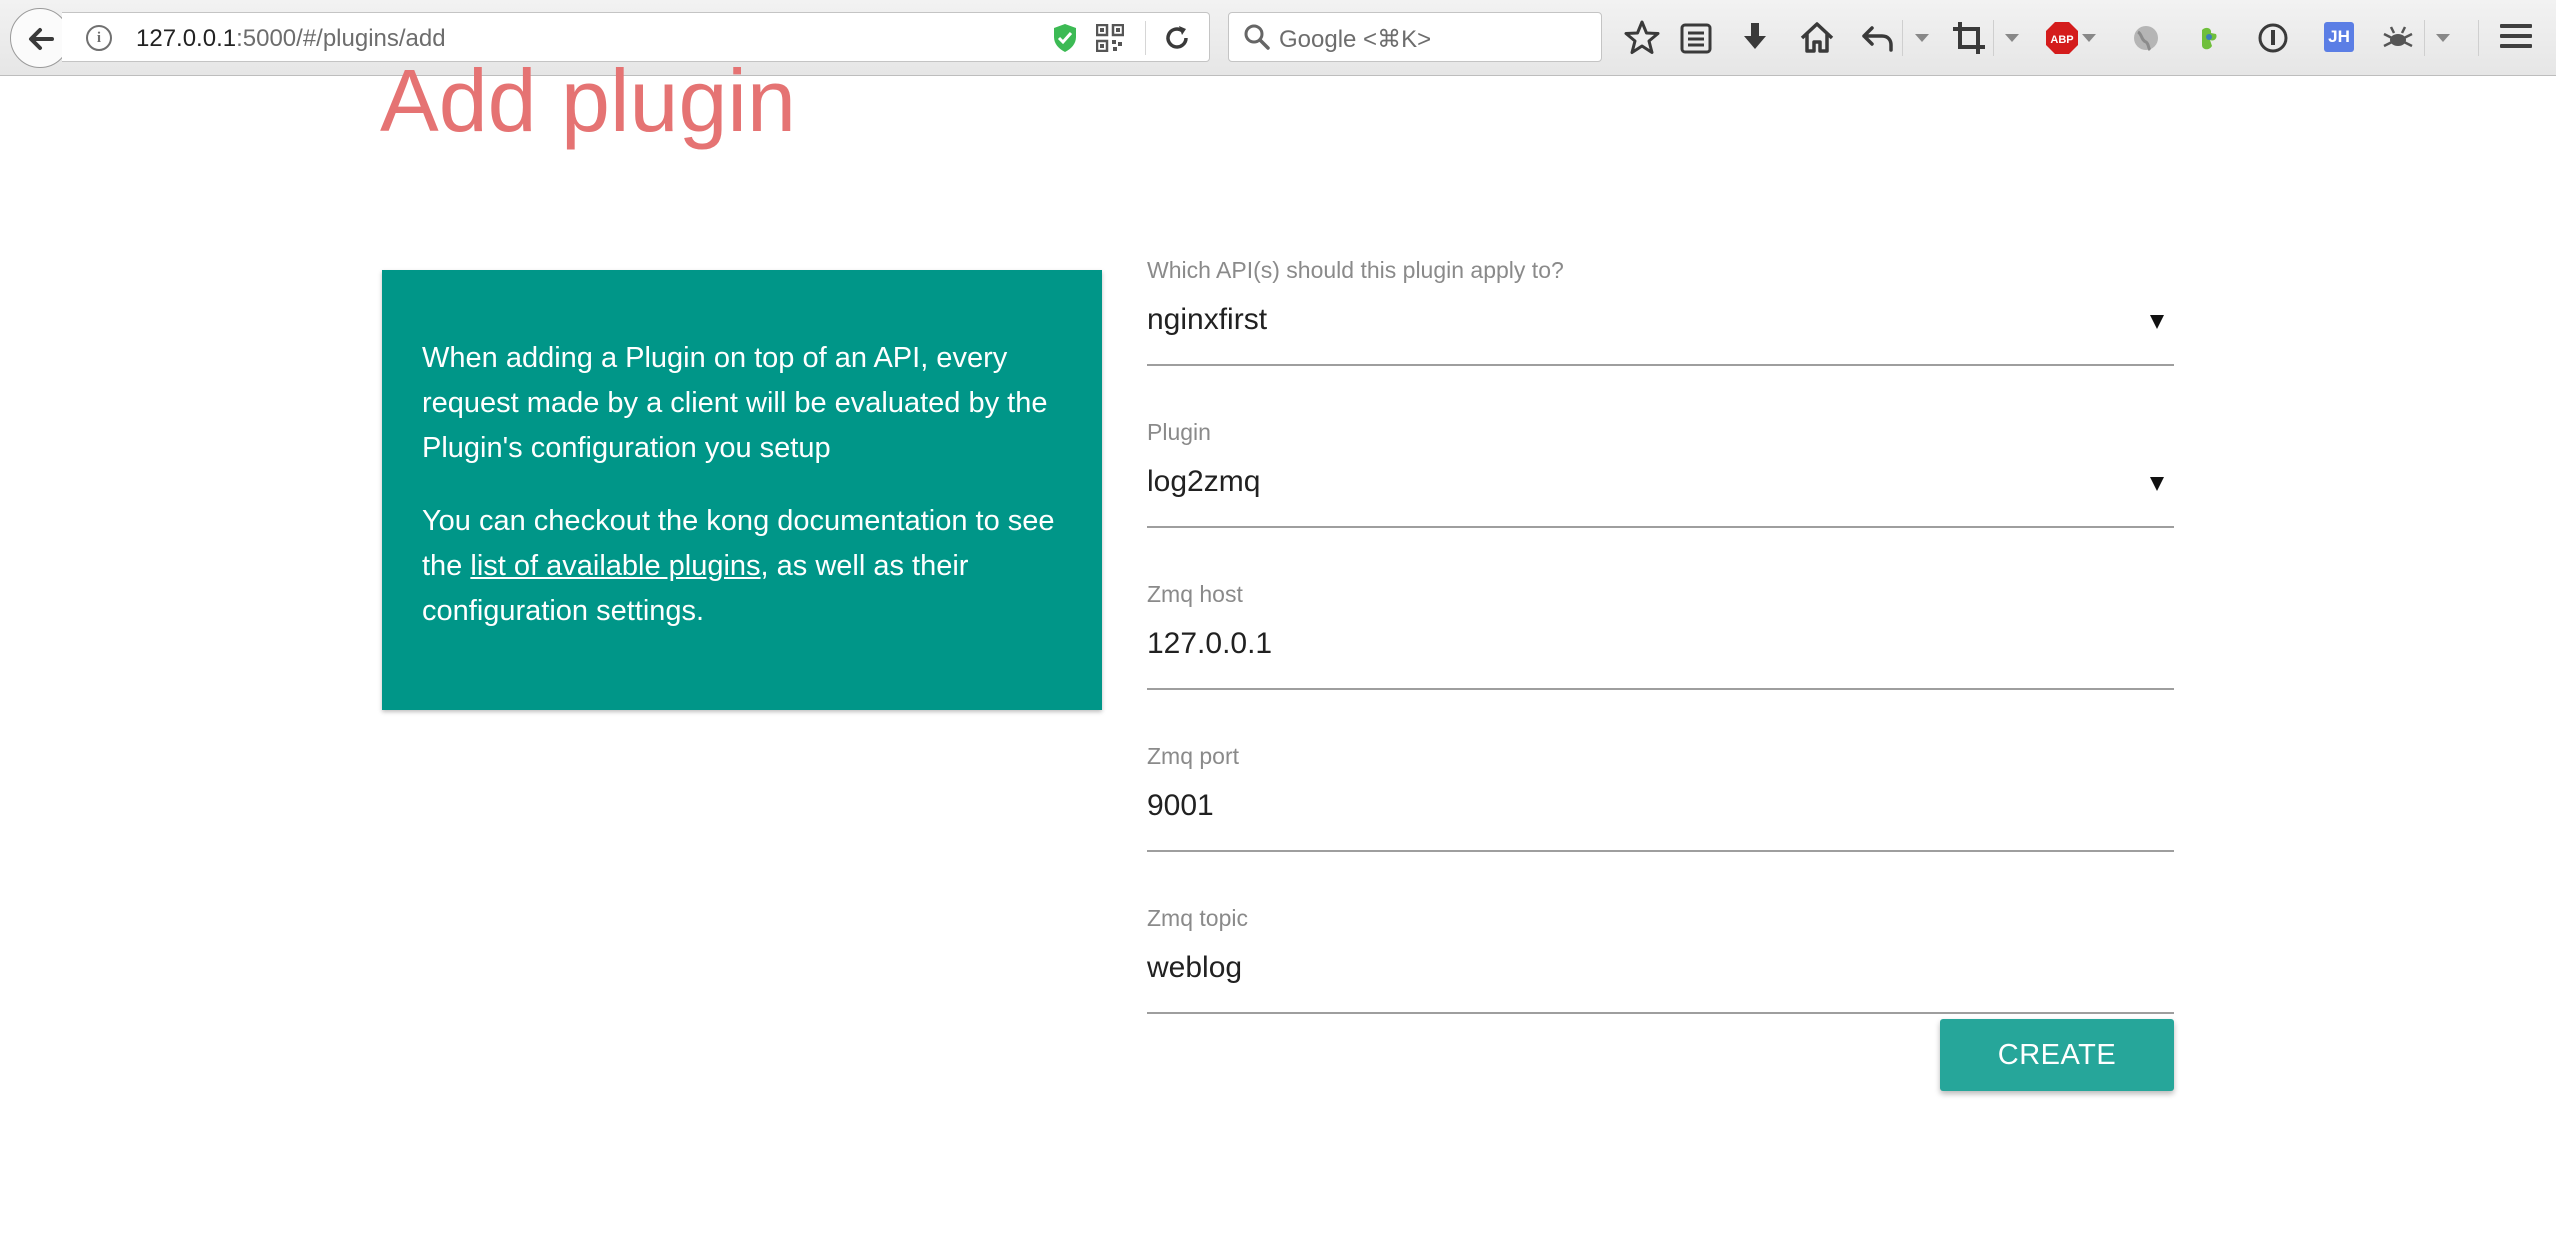  Describe the element at coordinates (1203, 482) in the screenshot. I see `plugin-select-value: log2zmq` at that location.